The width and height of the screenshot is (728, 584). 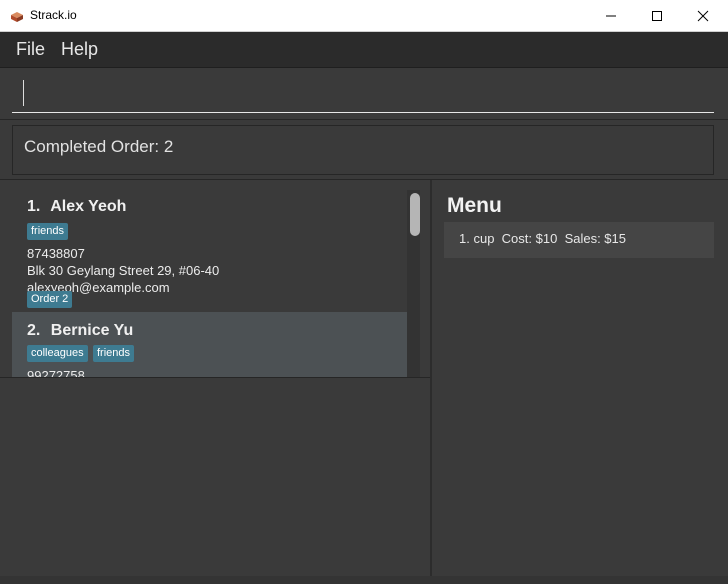 I want to click on scrollbar-thumb, so click(x=415, y=214).